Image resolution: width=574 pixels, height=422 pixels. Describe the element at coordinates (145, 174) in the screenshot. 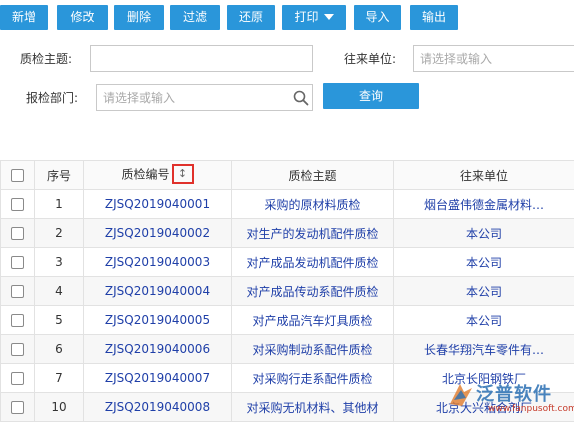

I see `header-code-label: 质检编号` at that location.